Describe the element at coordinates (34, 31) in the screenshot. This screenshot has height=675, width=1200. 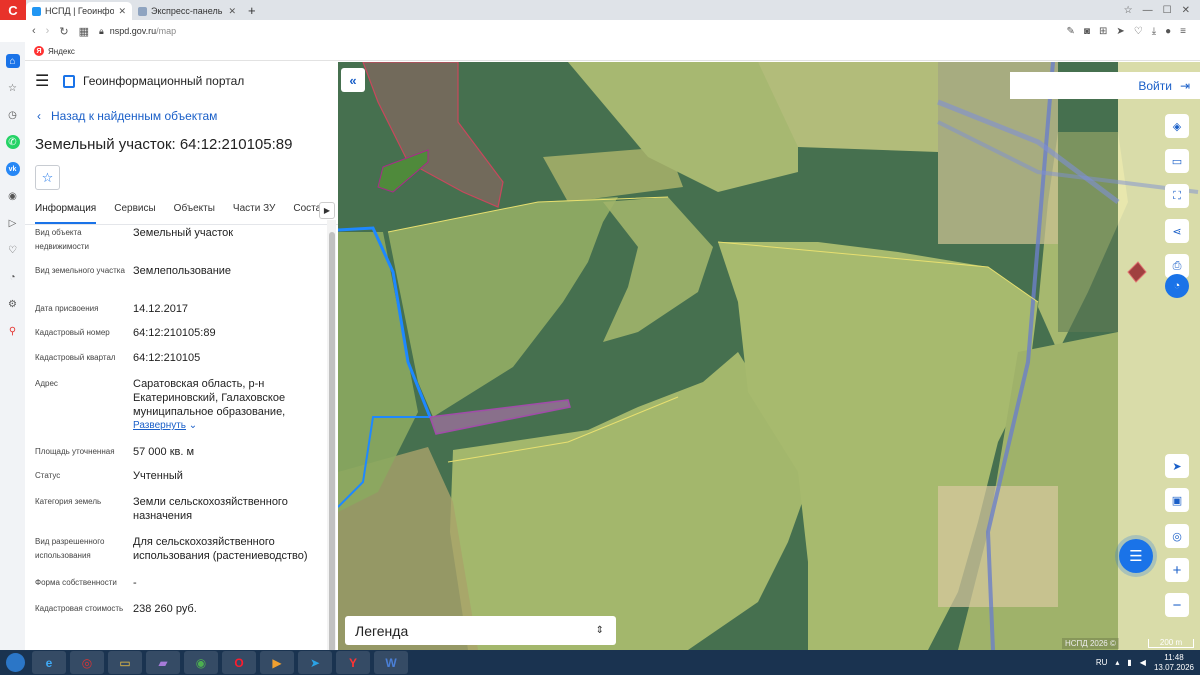
I see `back-arrow-icon: ‹` at that location.